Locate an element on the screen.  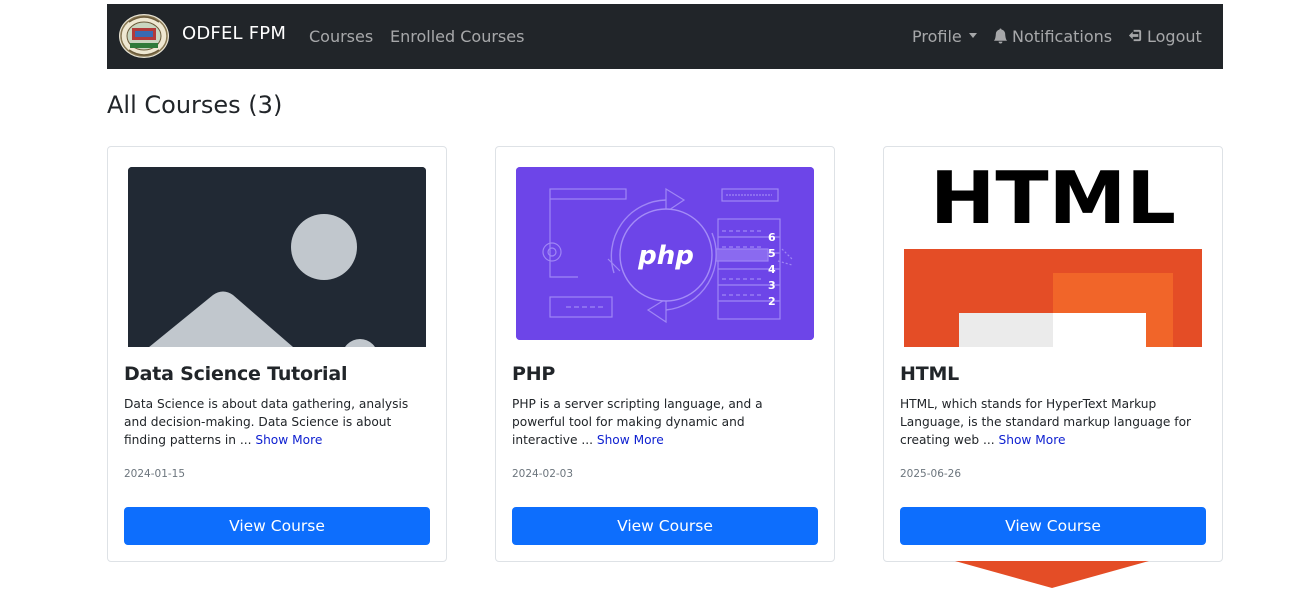
php-number-2: 2 is located at coordinates (772, 301).